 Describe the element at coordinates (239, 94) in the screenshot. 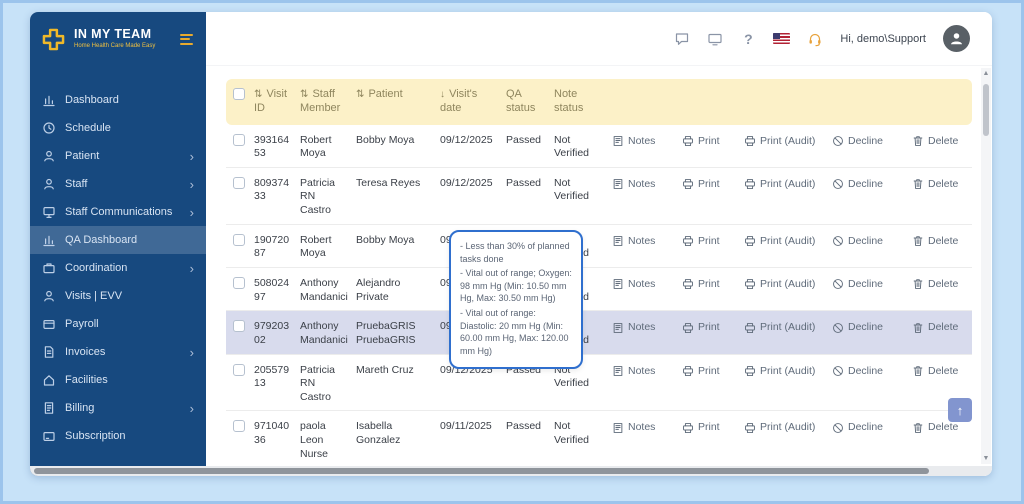

I see `select-all-checkbox` at that location.